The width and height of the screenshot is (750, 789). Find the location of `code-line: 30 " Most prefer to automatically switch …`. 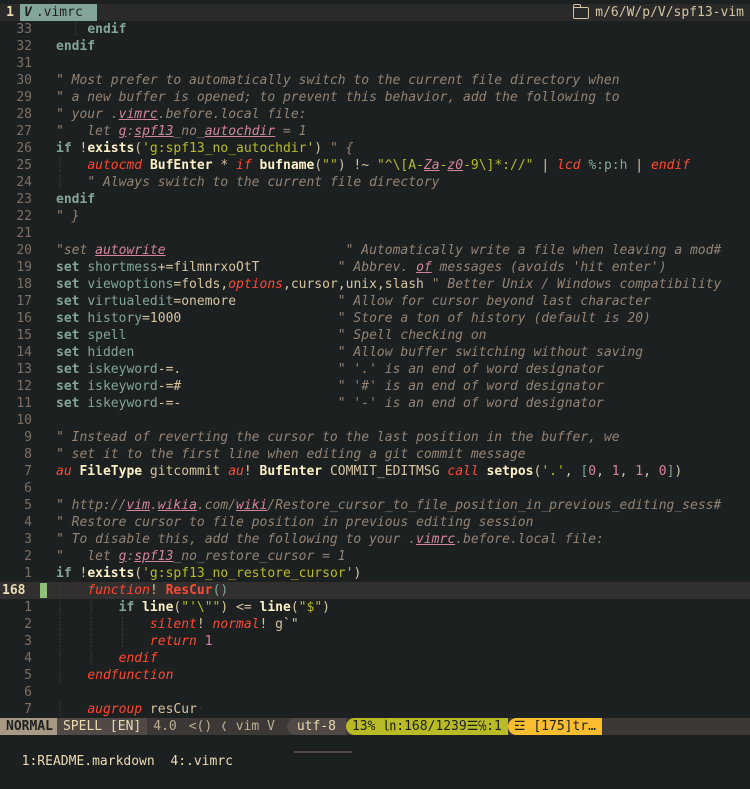

code-line: 30 " Most prefer to automatically switch … is located at coordinates (375, 80).